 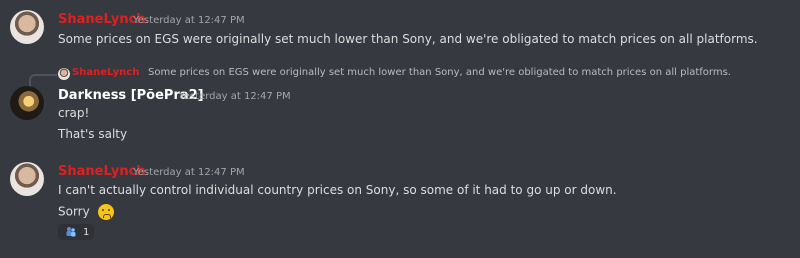 I want to click on message-text-sorry: Sorry, so click(x=86, y=212).